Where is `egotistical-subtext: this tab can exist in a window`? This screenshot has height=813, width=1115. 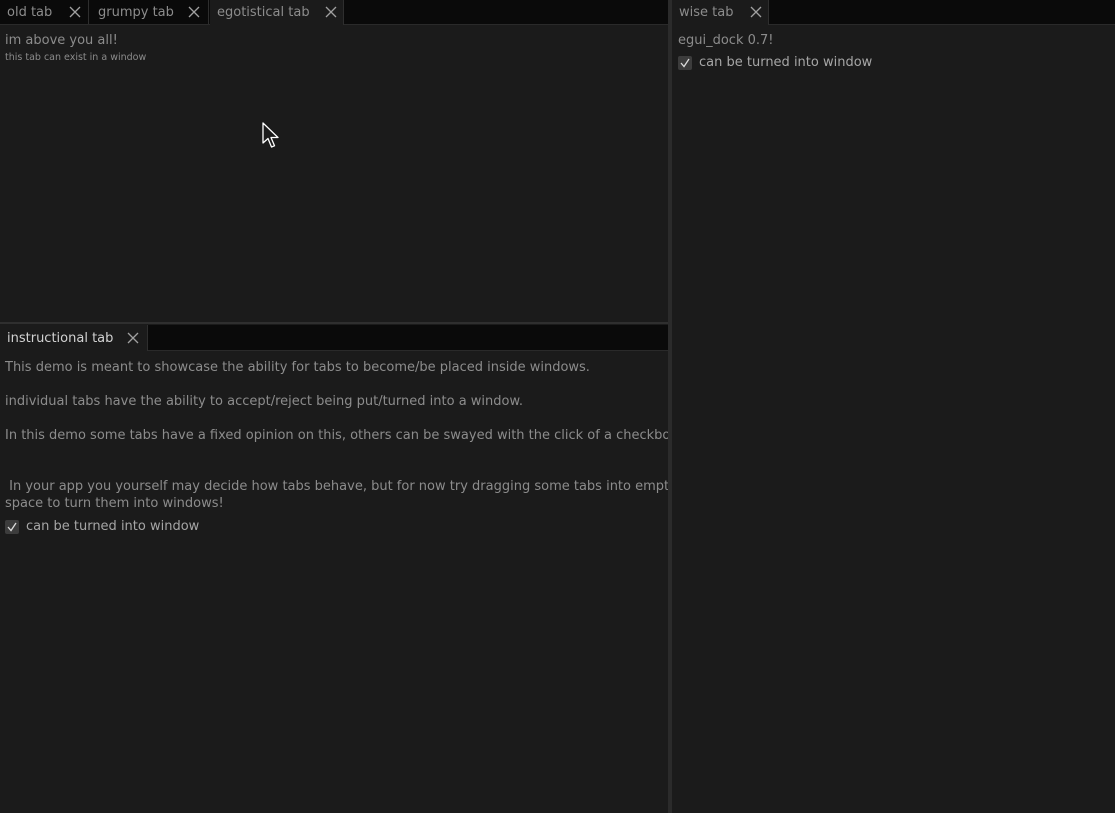 egotistical-subtext: this tab can exist in a window is located at coordinates (76, 57).